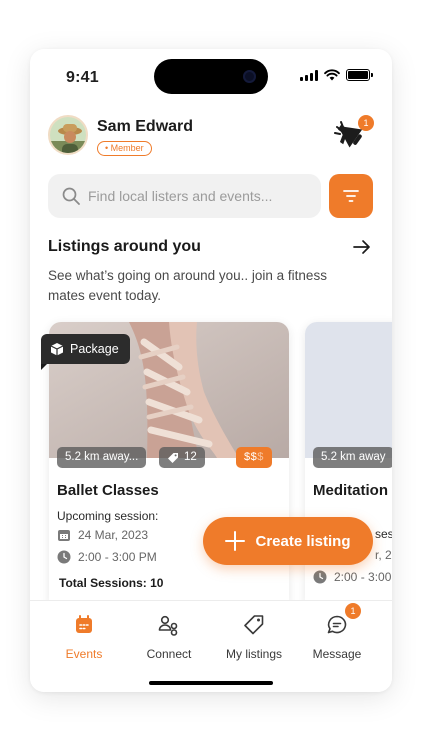 Image resolution: width=422 pixels, height=750 pixels. Describe the element at coordinates (249, 76) in the screenshot. I see `camera-icon` at that location.